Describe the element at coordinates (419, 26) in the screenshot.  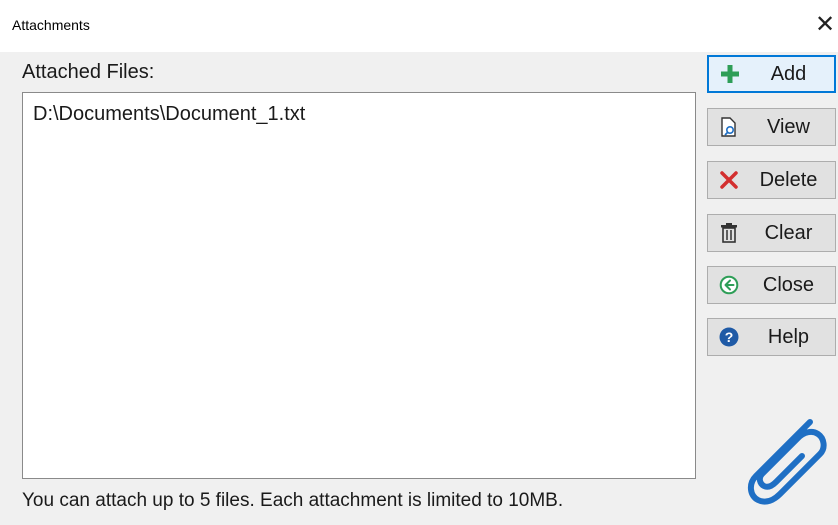
I see `title-bar: Attachments ✕` at that location.